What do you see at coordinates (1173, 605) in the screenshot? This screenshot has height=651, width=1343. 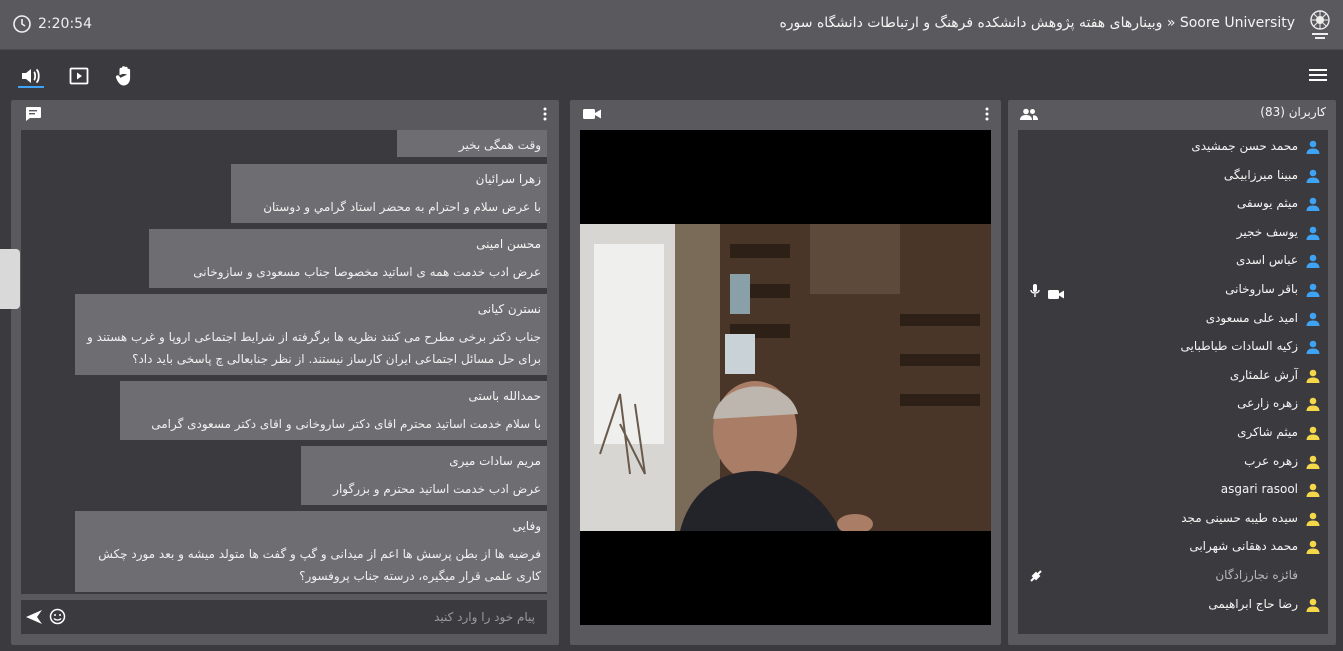 I see `user-list-item: رضا حاج ابراهیمی` at bounding box center [1173, 605].